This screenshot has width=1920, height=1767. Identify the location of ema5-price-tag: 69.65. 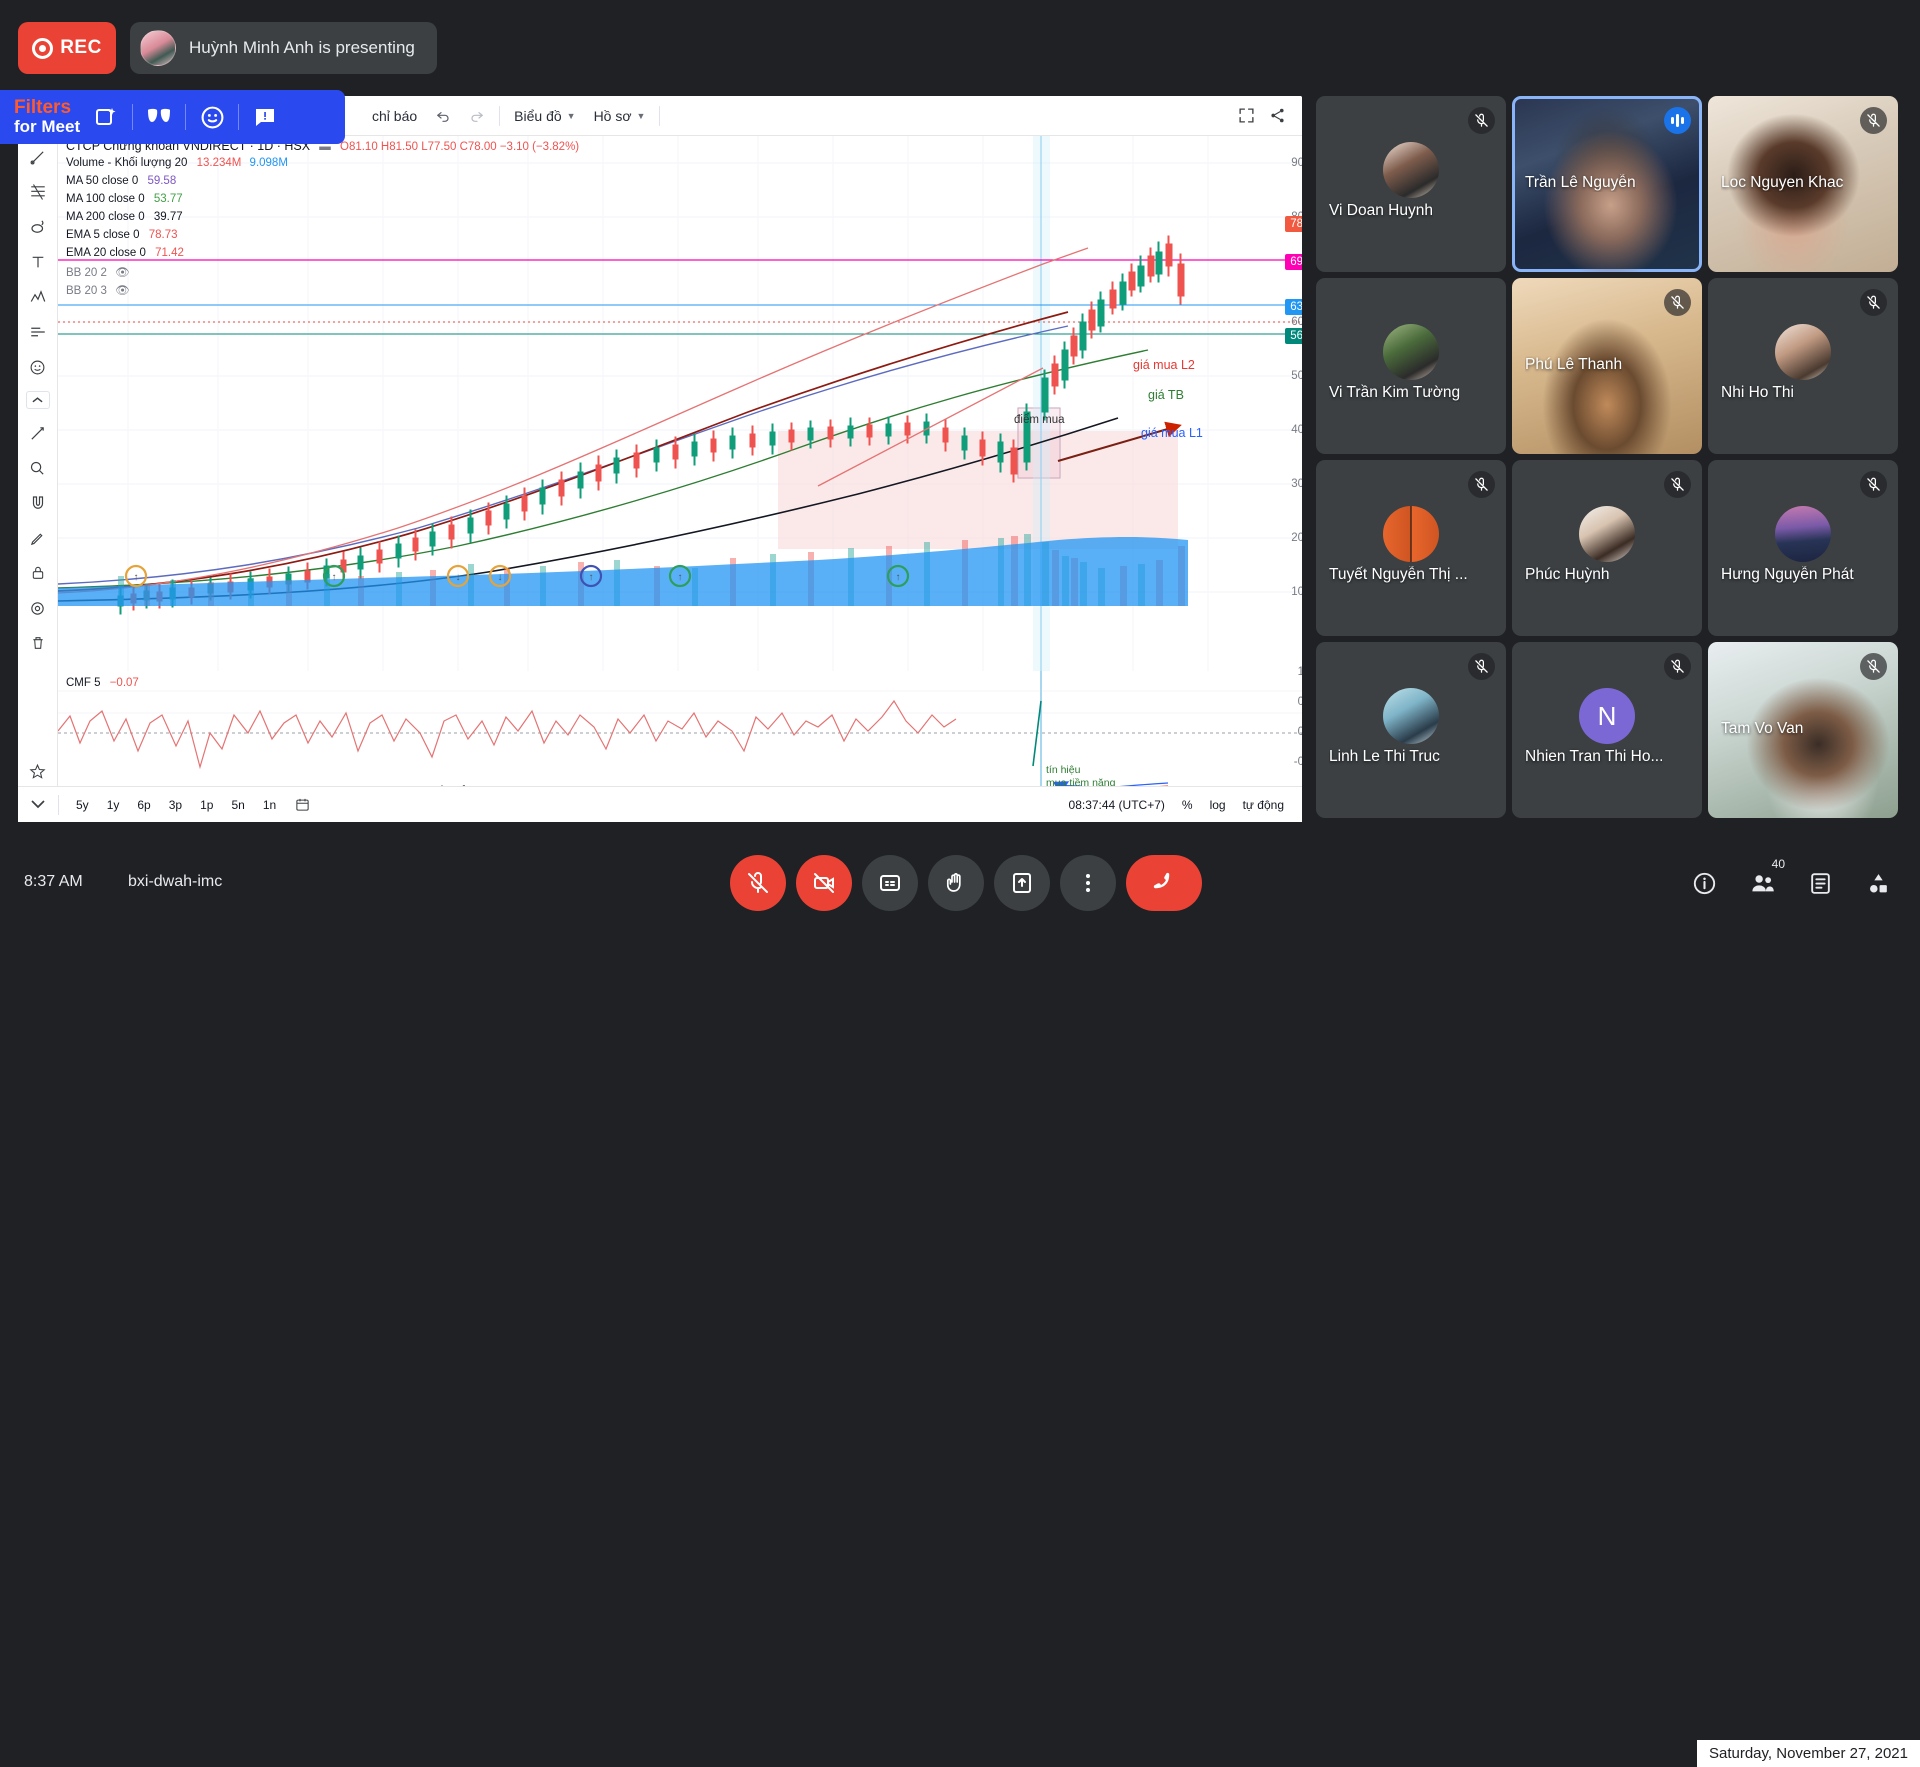
(1293, 262).